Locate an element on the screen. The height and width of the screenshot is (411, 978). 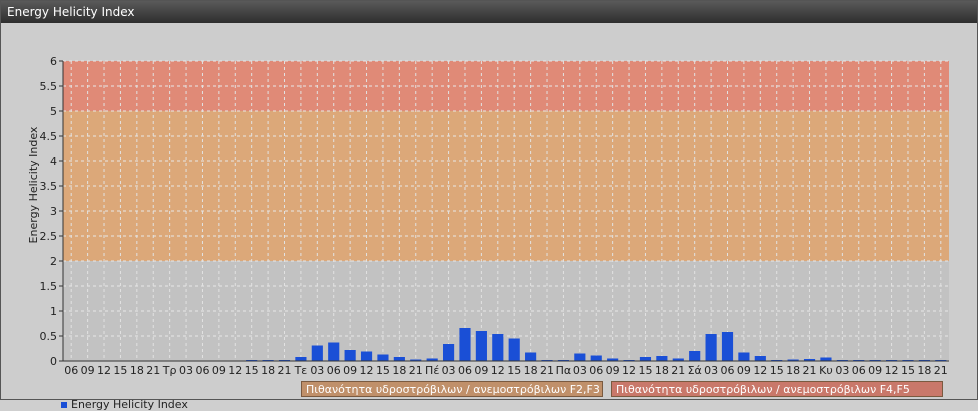
y-tick-label: 0.5 is located at coordinates (49, 336).